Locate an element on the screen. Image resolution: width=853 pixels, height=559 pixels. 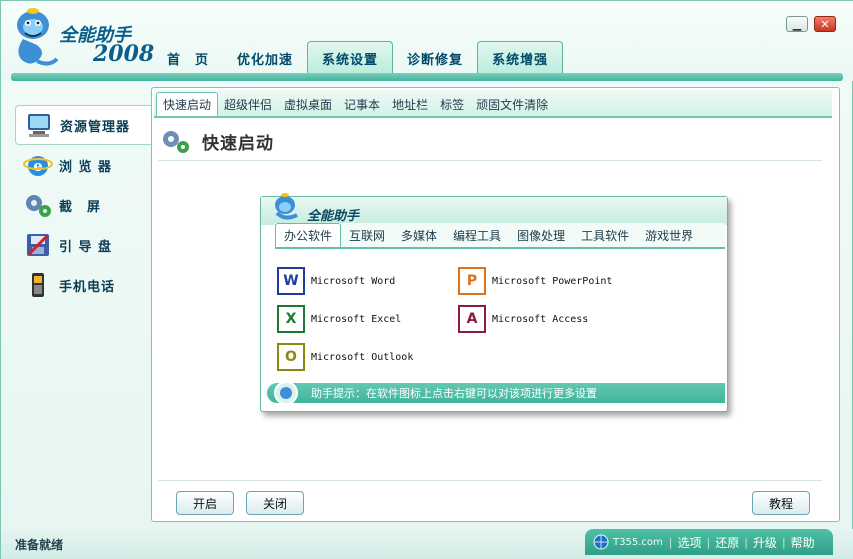
site-link: T355.com is located at coordinates (638, 542).